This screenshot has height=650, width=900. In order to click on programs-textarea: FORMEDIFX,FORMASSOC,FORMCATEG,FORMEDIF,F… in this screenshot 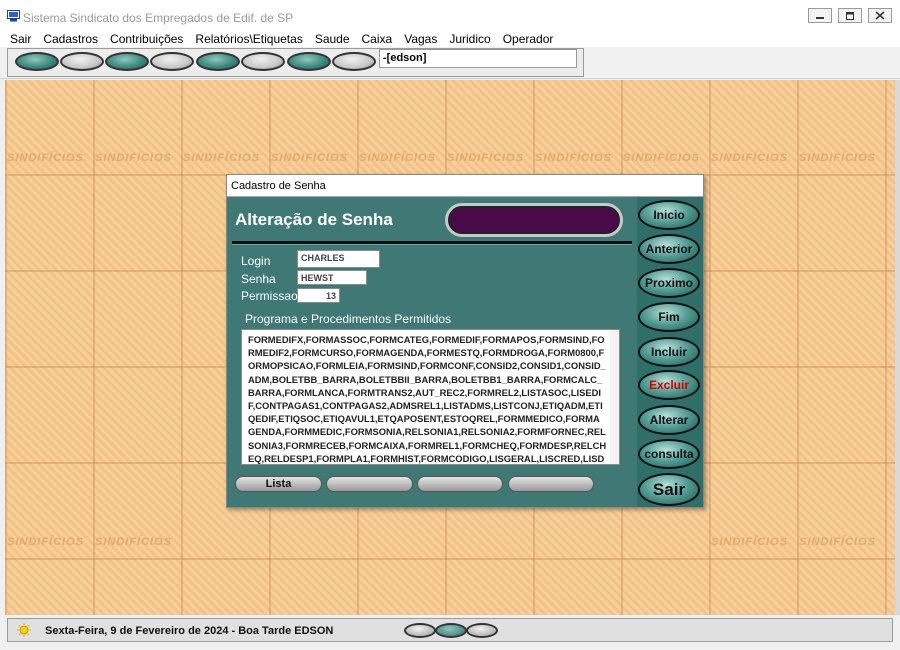, I will do `click(430, 397)`.